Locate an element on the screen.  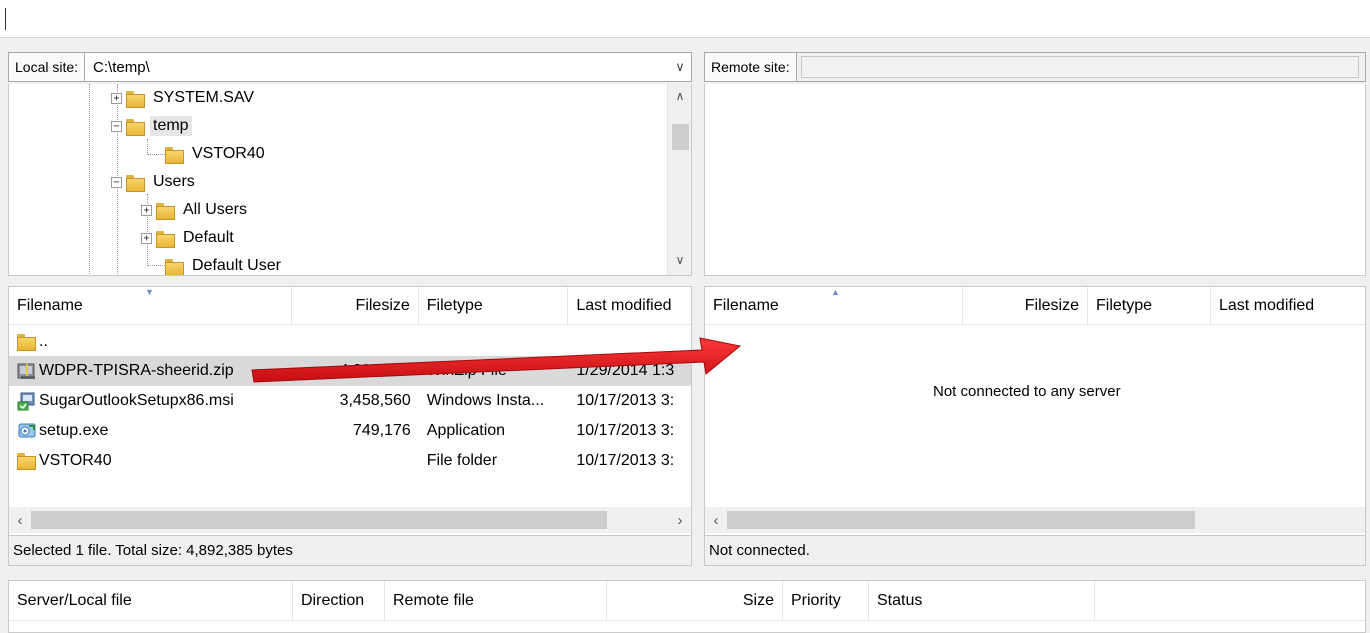
file-size: 749,176 is located at coordinates (381, 430).